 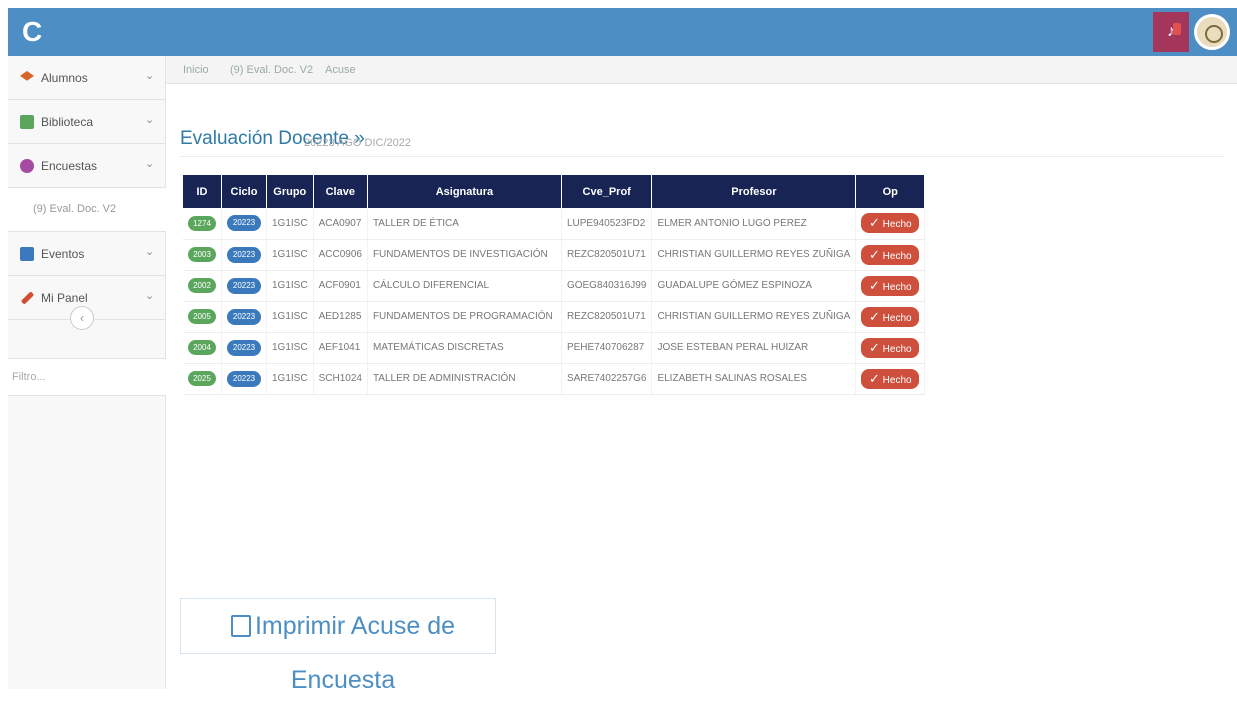 I want to click on sidebar-item-eventos: Eventos ⌄, so click(x=87, y=254).